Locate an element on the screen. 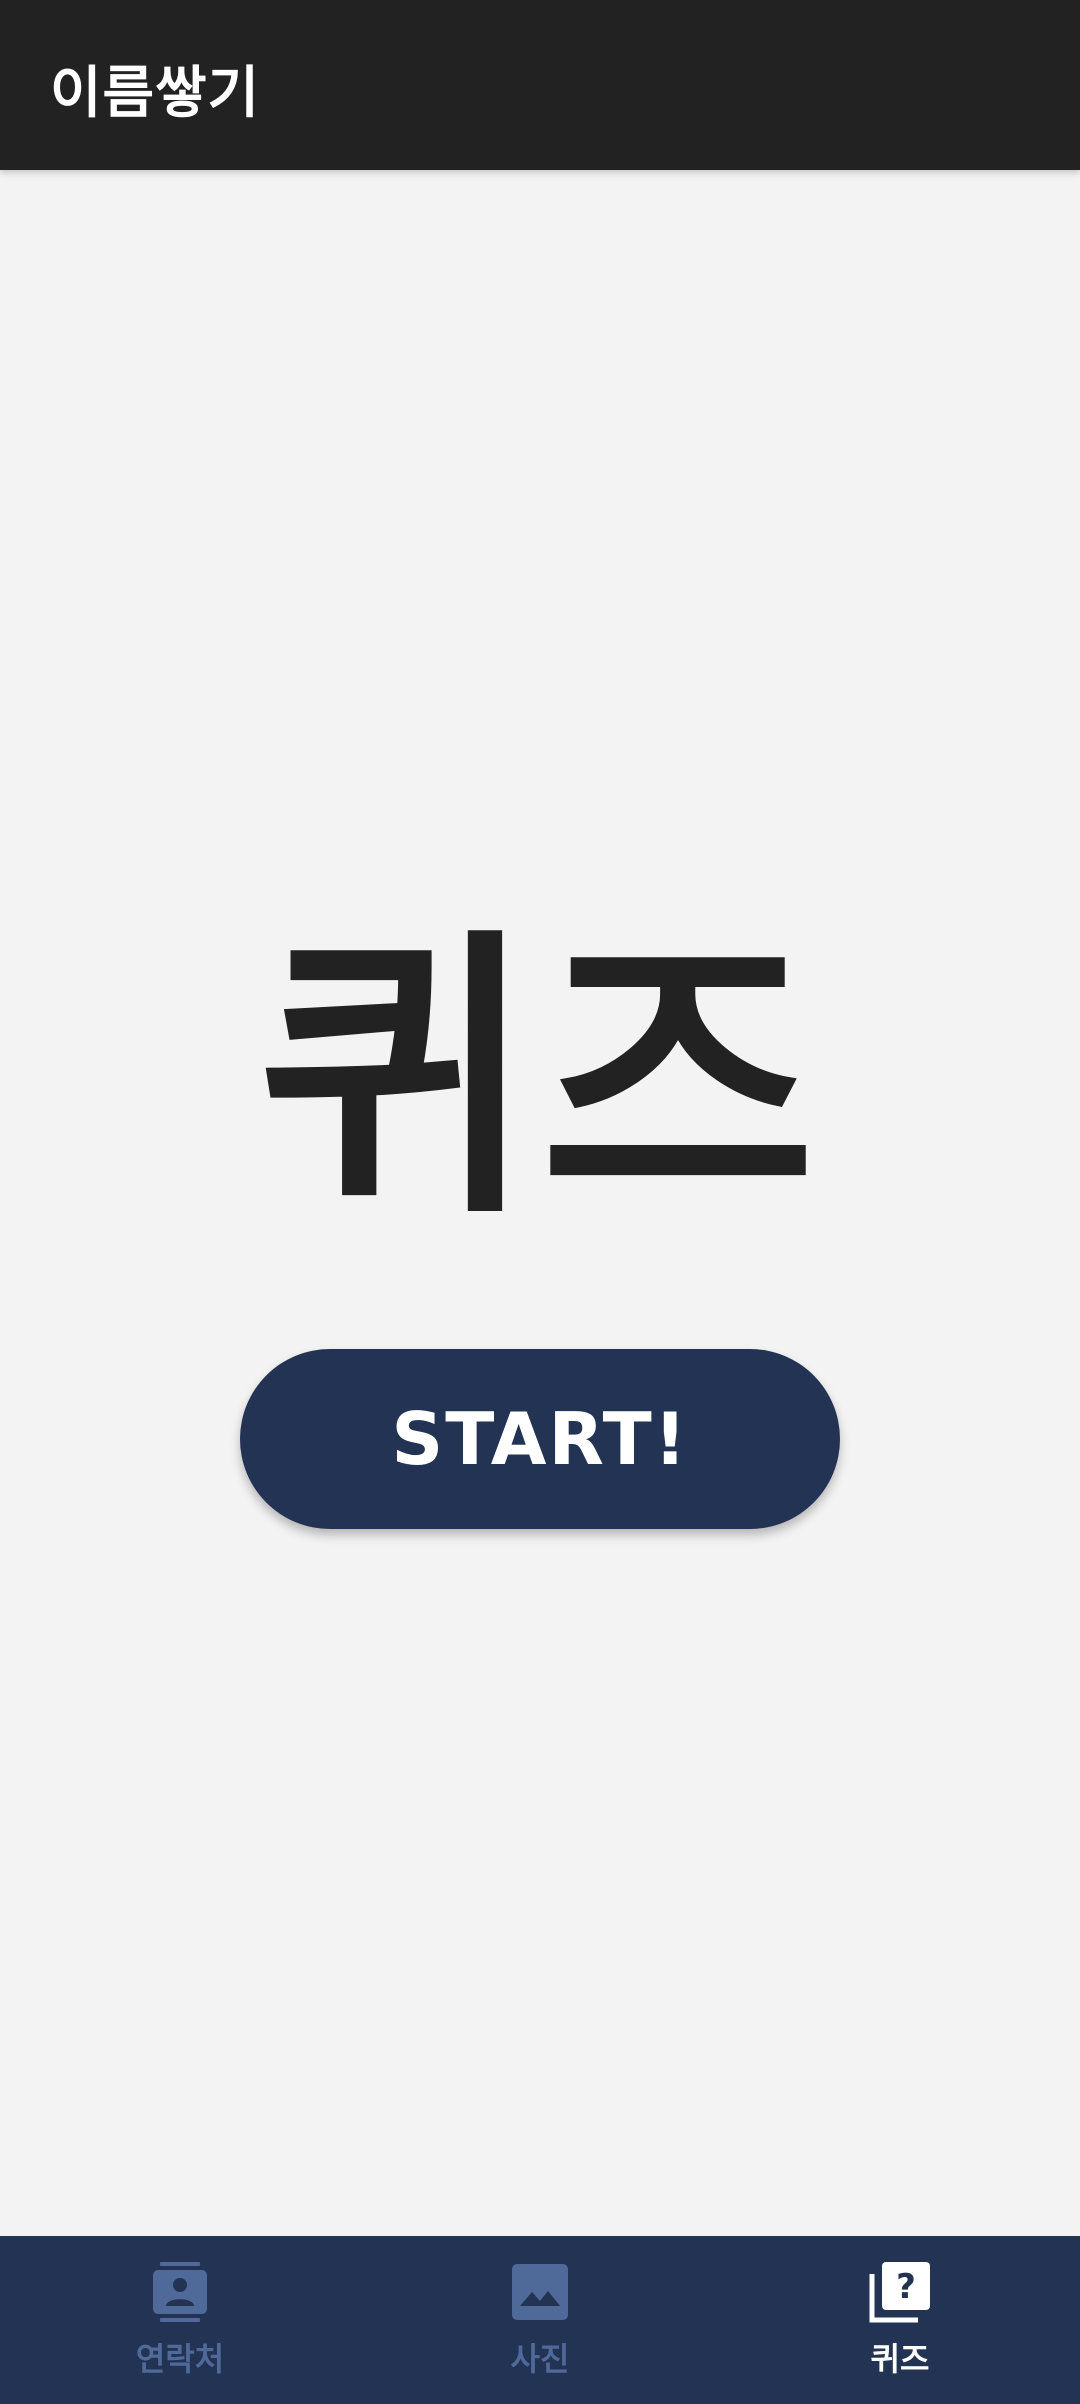 Image resolution: width=1080 pixels, height=2404 pixels. app-bar: 이름쌓기 is located at coordinates (540, 85).